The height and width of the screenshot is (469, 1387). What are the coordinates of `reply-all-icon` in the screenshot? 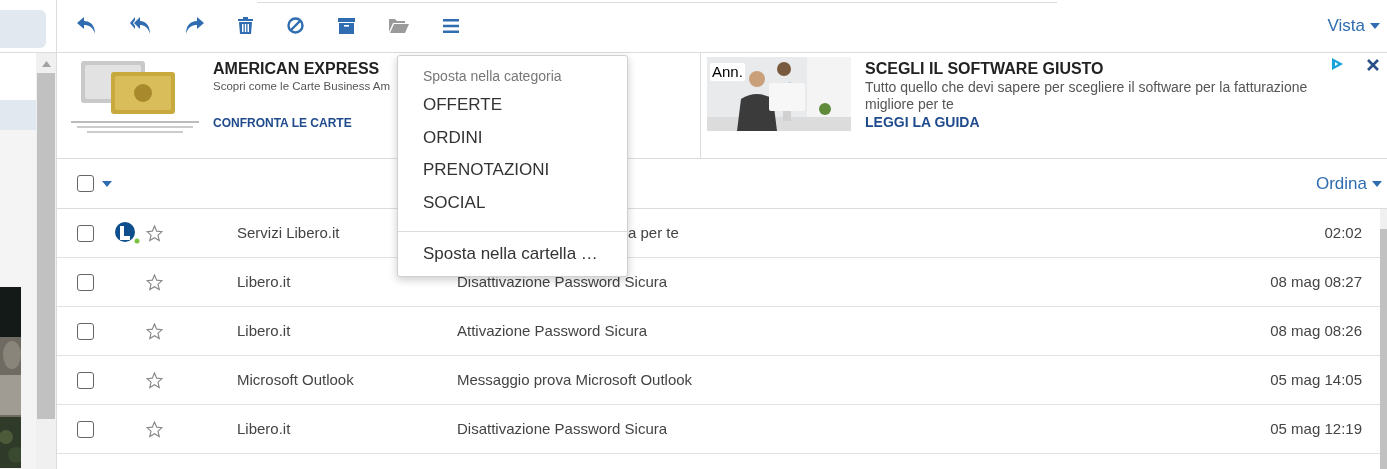 It's located at (140, 26).